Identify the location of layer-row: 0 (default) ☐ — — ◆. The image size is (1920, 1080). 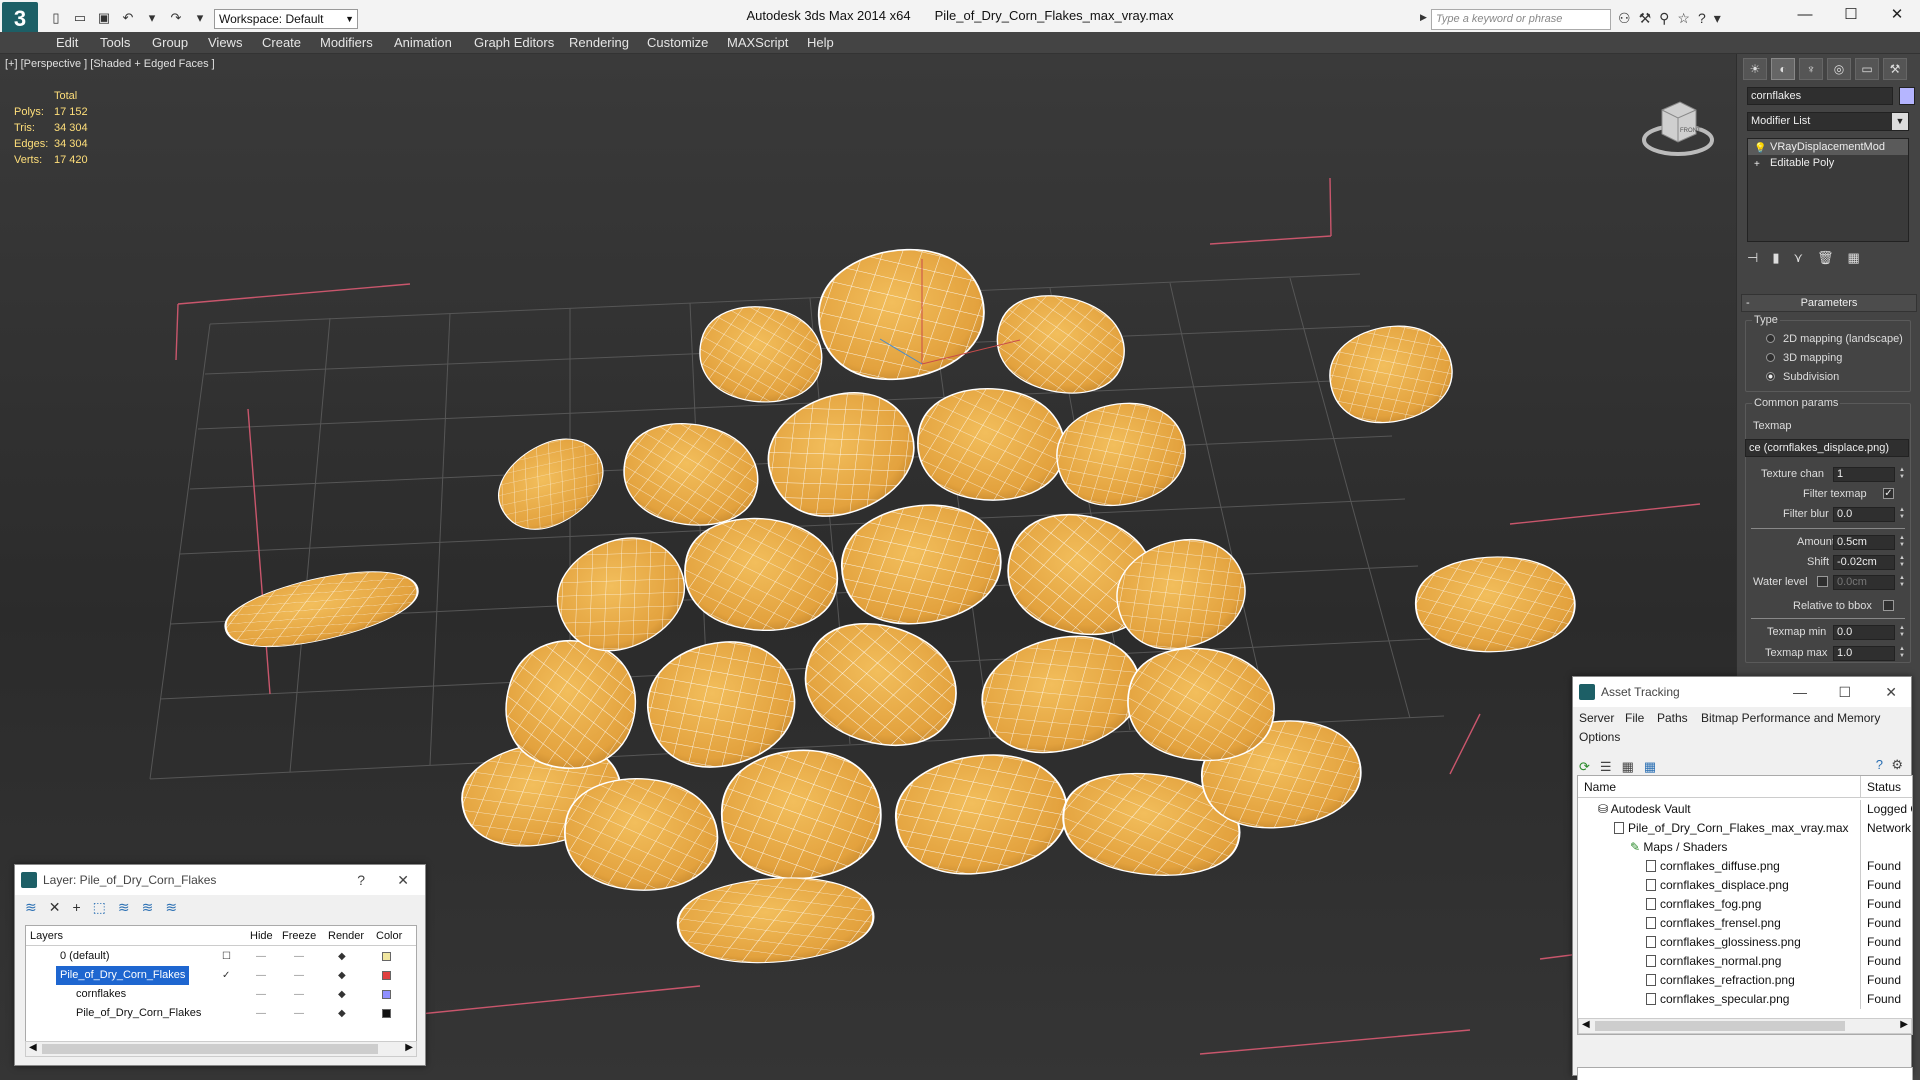
(221, 956).